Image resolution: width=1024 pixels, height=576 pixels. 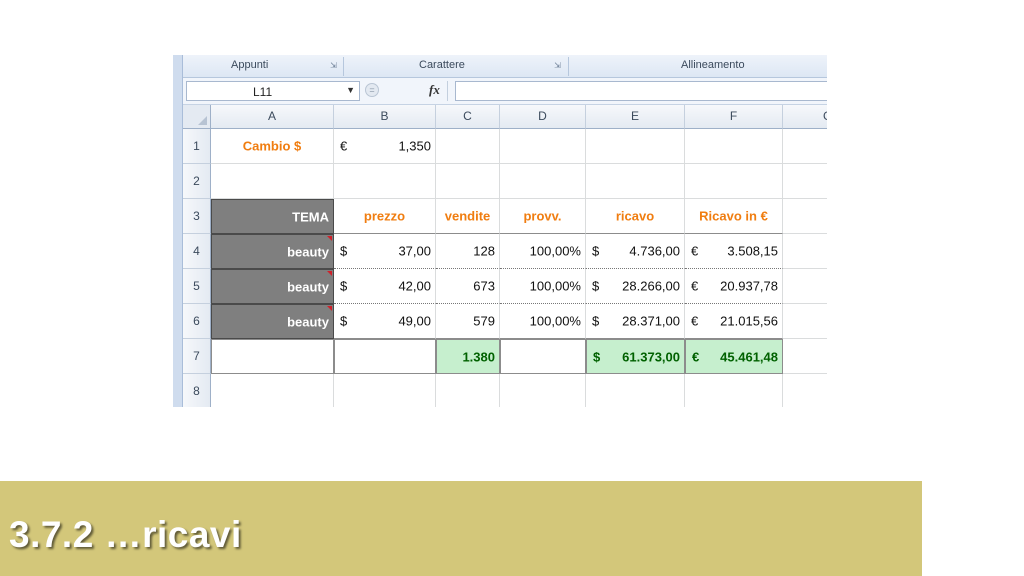 I want to click on row-header-4: 4, so click(x=197, y=251).